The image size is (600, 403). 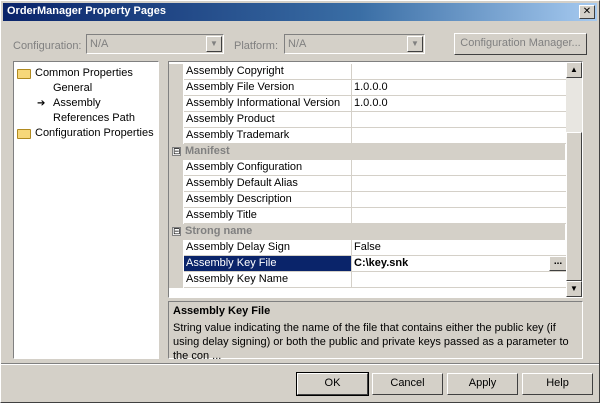 I want to click on property-row: Assembly Informational Version 1.0.0.0, so click(x=368, y=104).